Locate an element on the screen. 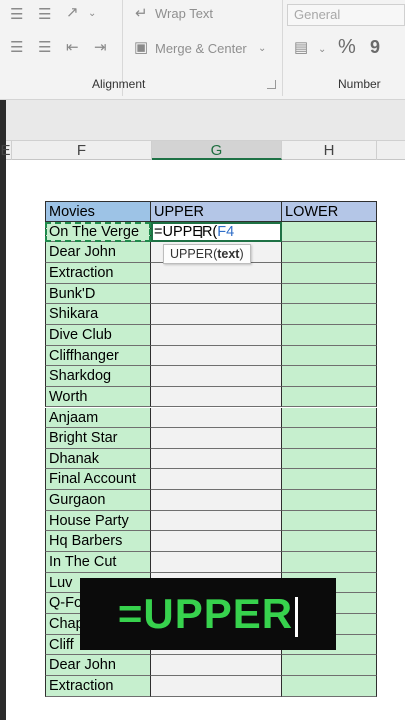 This screenshot has width=405, height=720. table-row: Extraction is located at coordinates (211, 273).